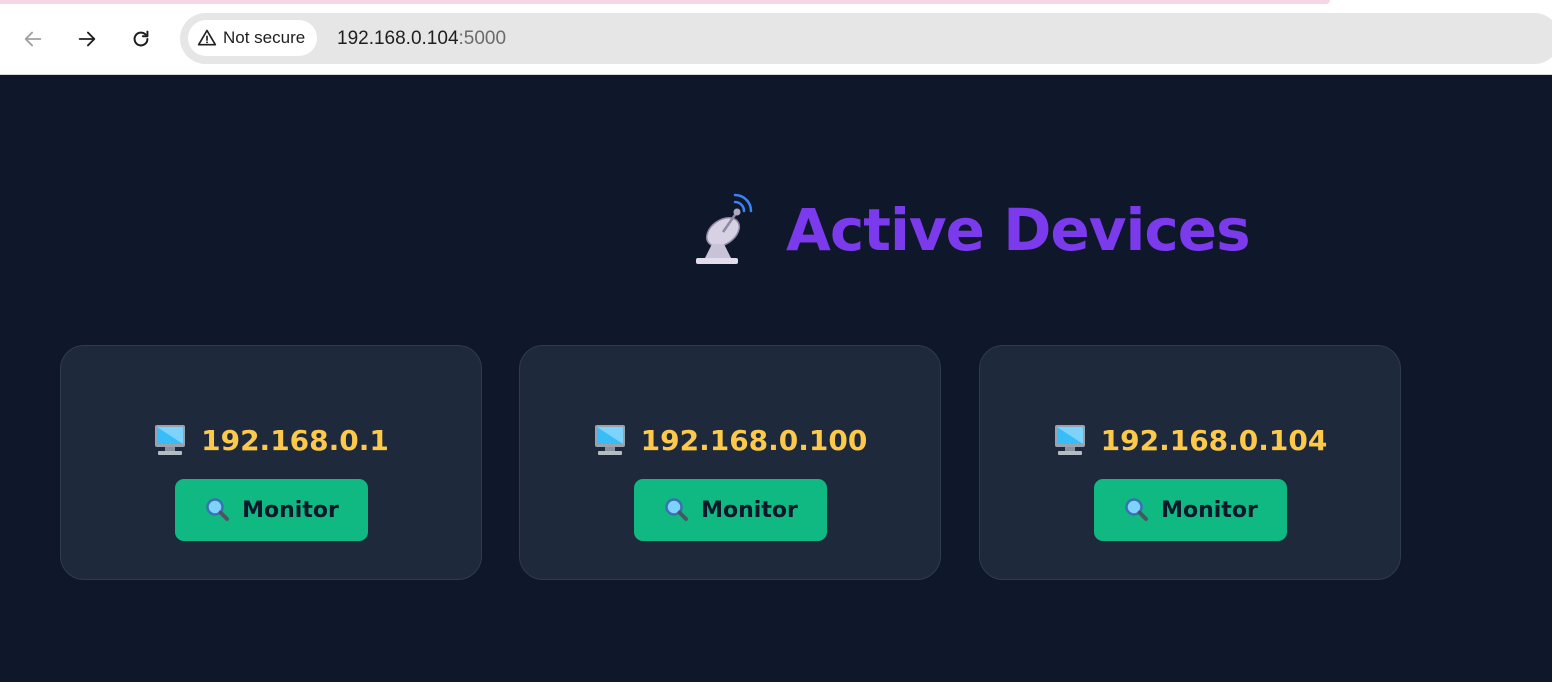  Describe the element at coordinates (1190, 462) in the screenshot. I see `device-card: 192.168.0.104 Monitor` at that location.